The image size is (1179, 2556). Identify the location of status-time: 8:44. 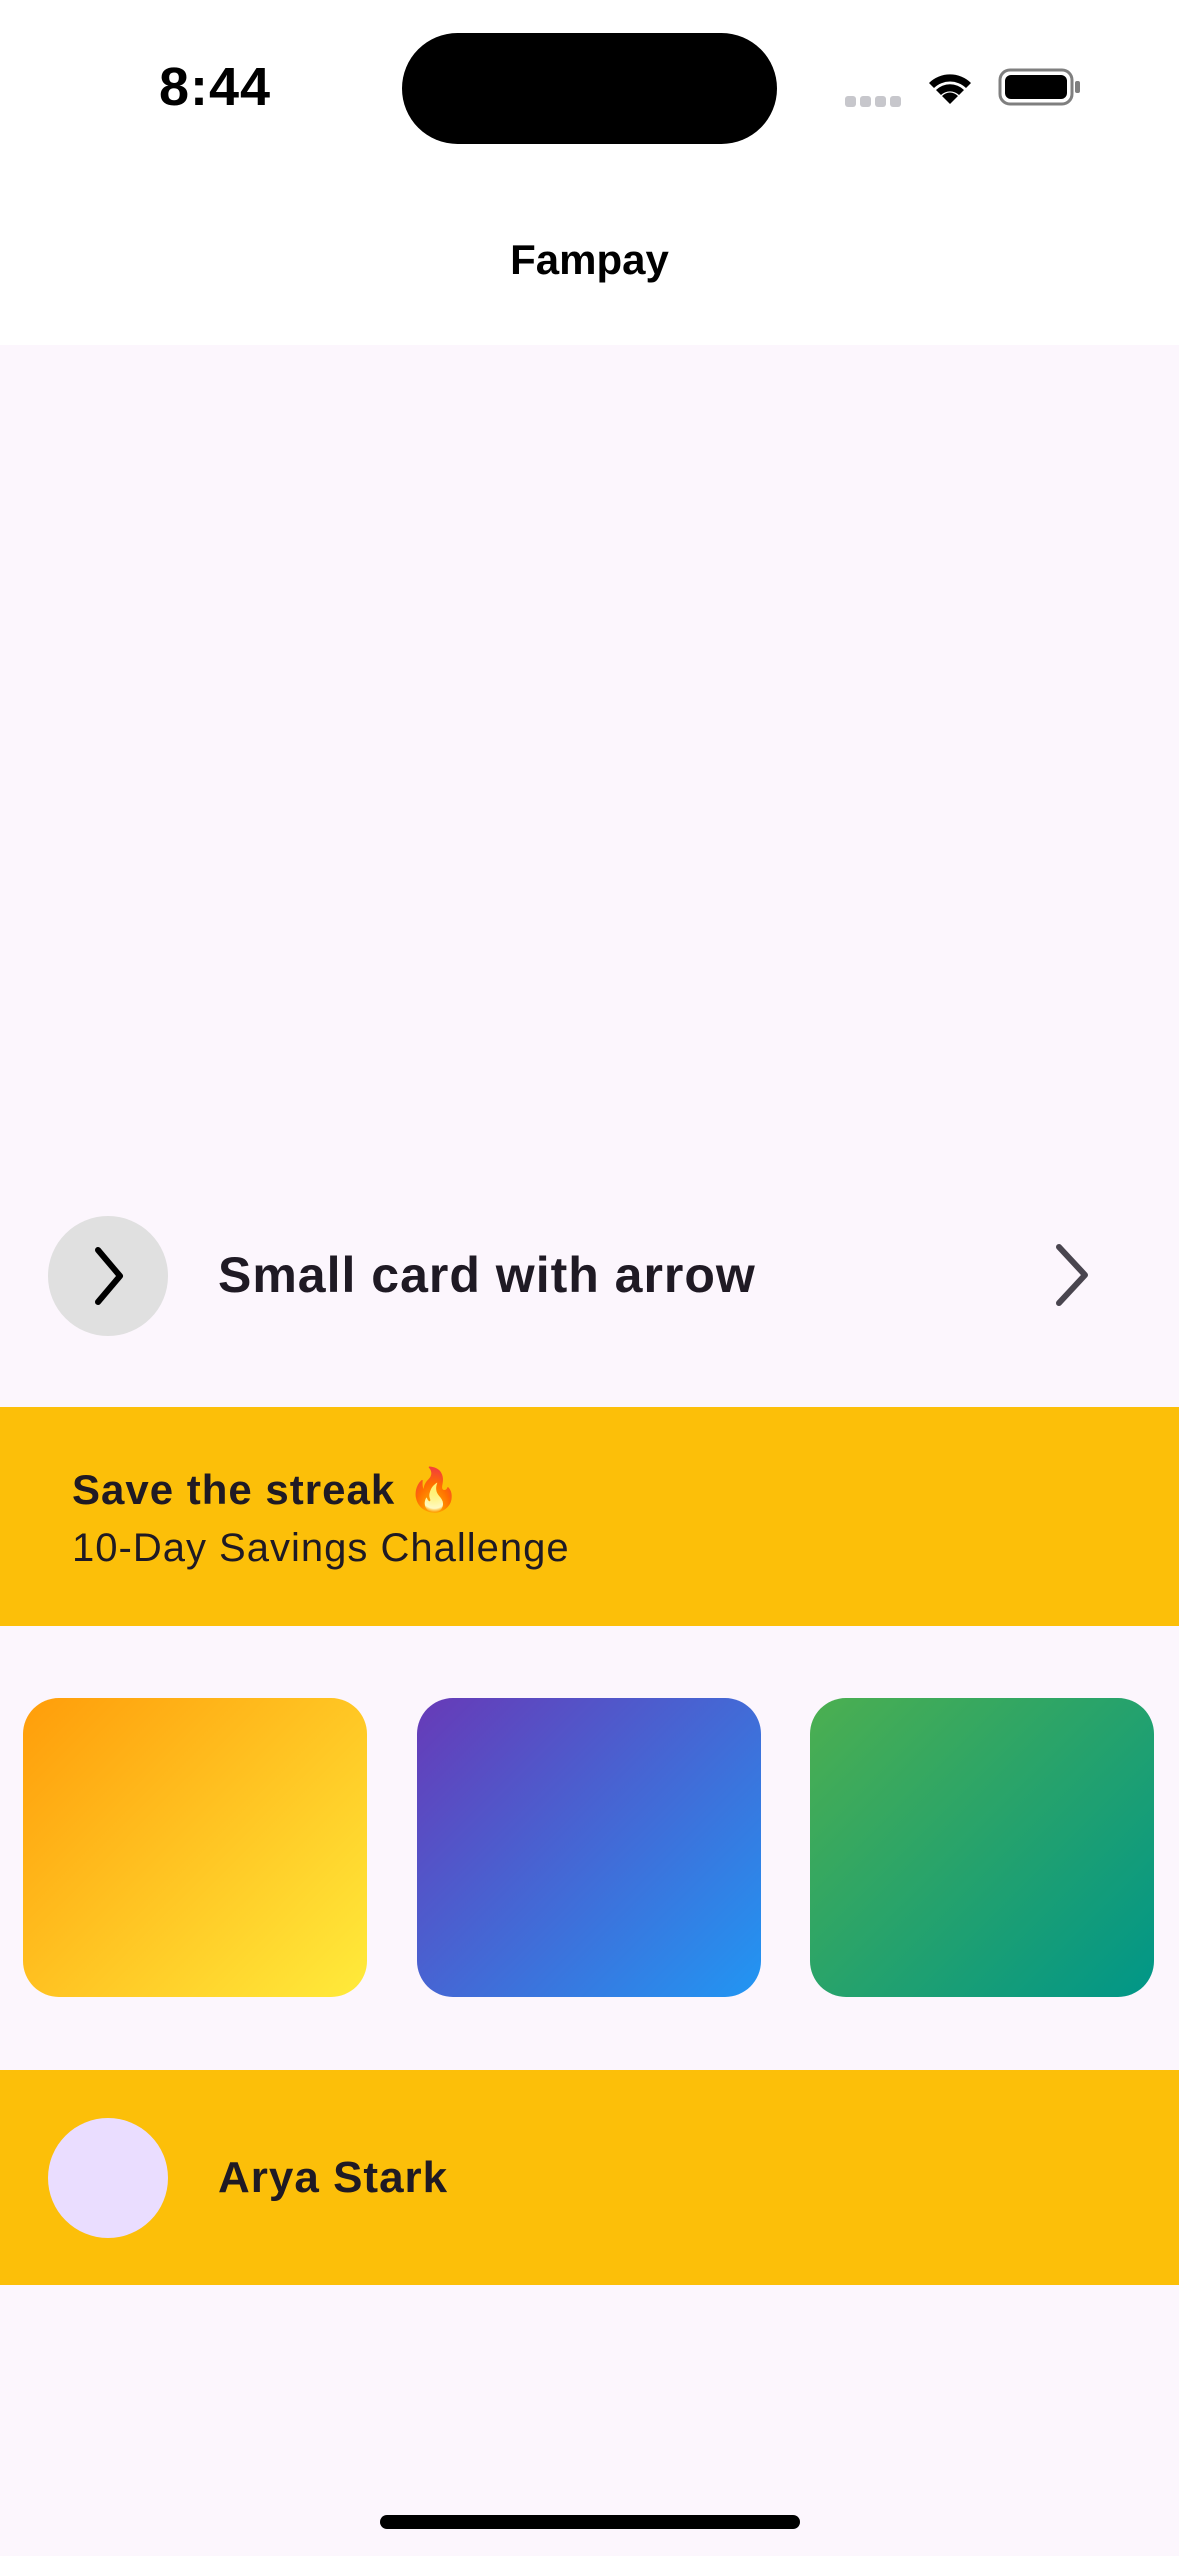
(215, 87).